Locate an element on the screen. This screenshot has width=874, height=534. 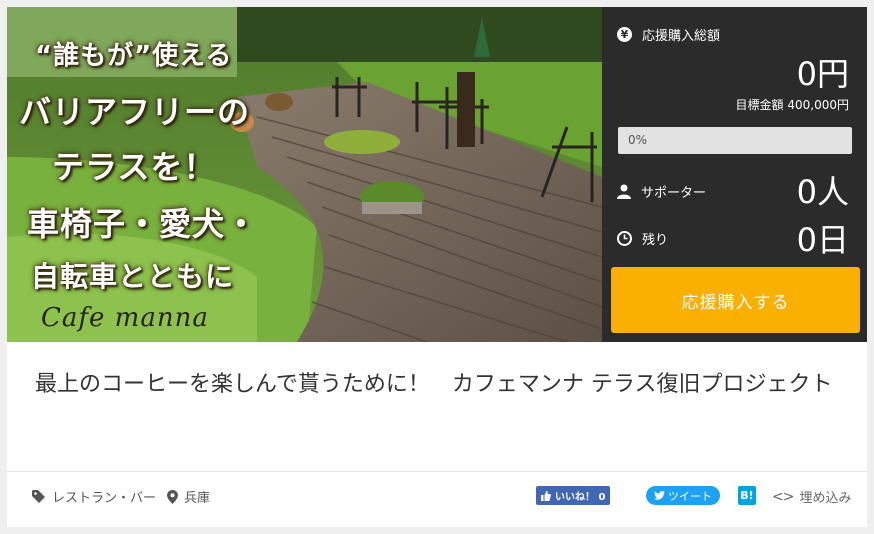
facebook-like-label: いいね！ 0 is located at coordinates (580, 497).